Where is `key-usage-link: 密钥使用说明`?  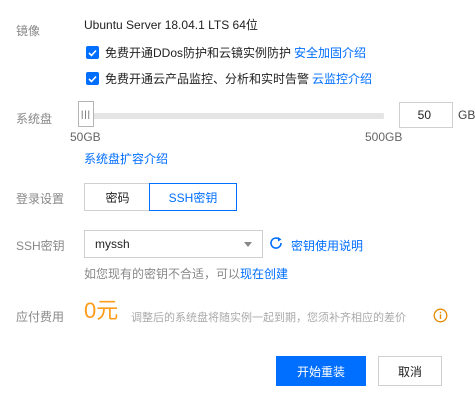 key-usage-link: 密钥使用说明 is located at coordinates (327, 245).